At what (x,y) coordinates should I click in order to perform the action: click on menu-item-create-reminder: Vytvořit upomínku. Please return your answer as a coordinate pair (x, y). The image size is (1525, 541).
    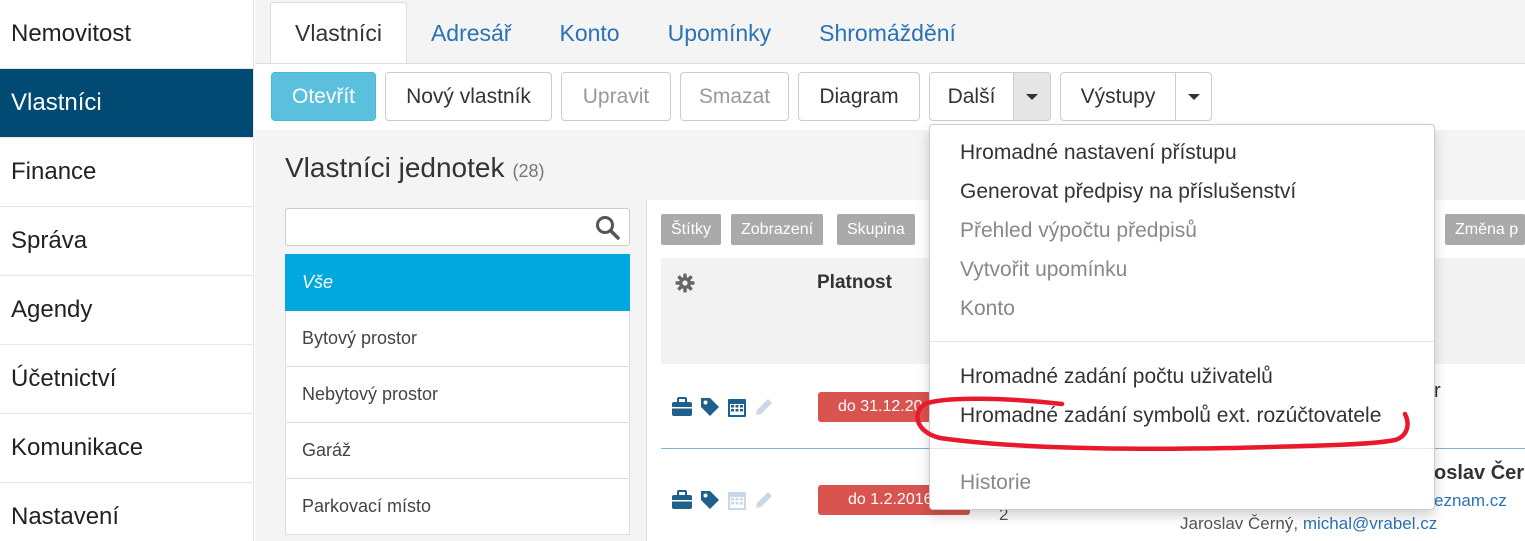
    Looking at the image, I should click on (1043, 270).